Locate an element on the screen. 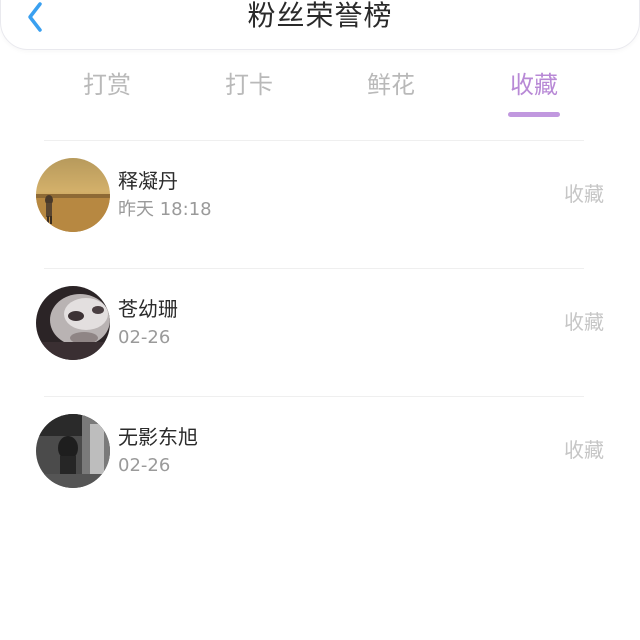 This screenshot has height=640, width=640. fan-name: 无影东旭 is located at coordinates (158, 437).